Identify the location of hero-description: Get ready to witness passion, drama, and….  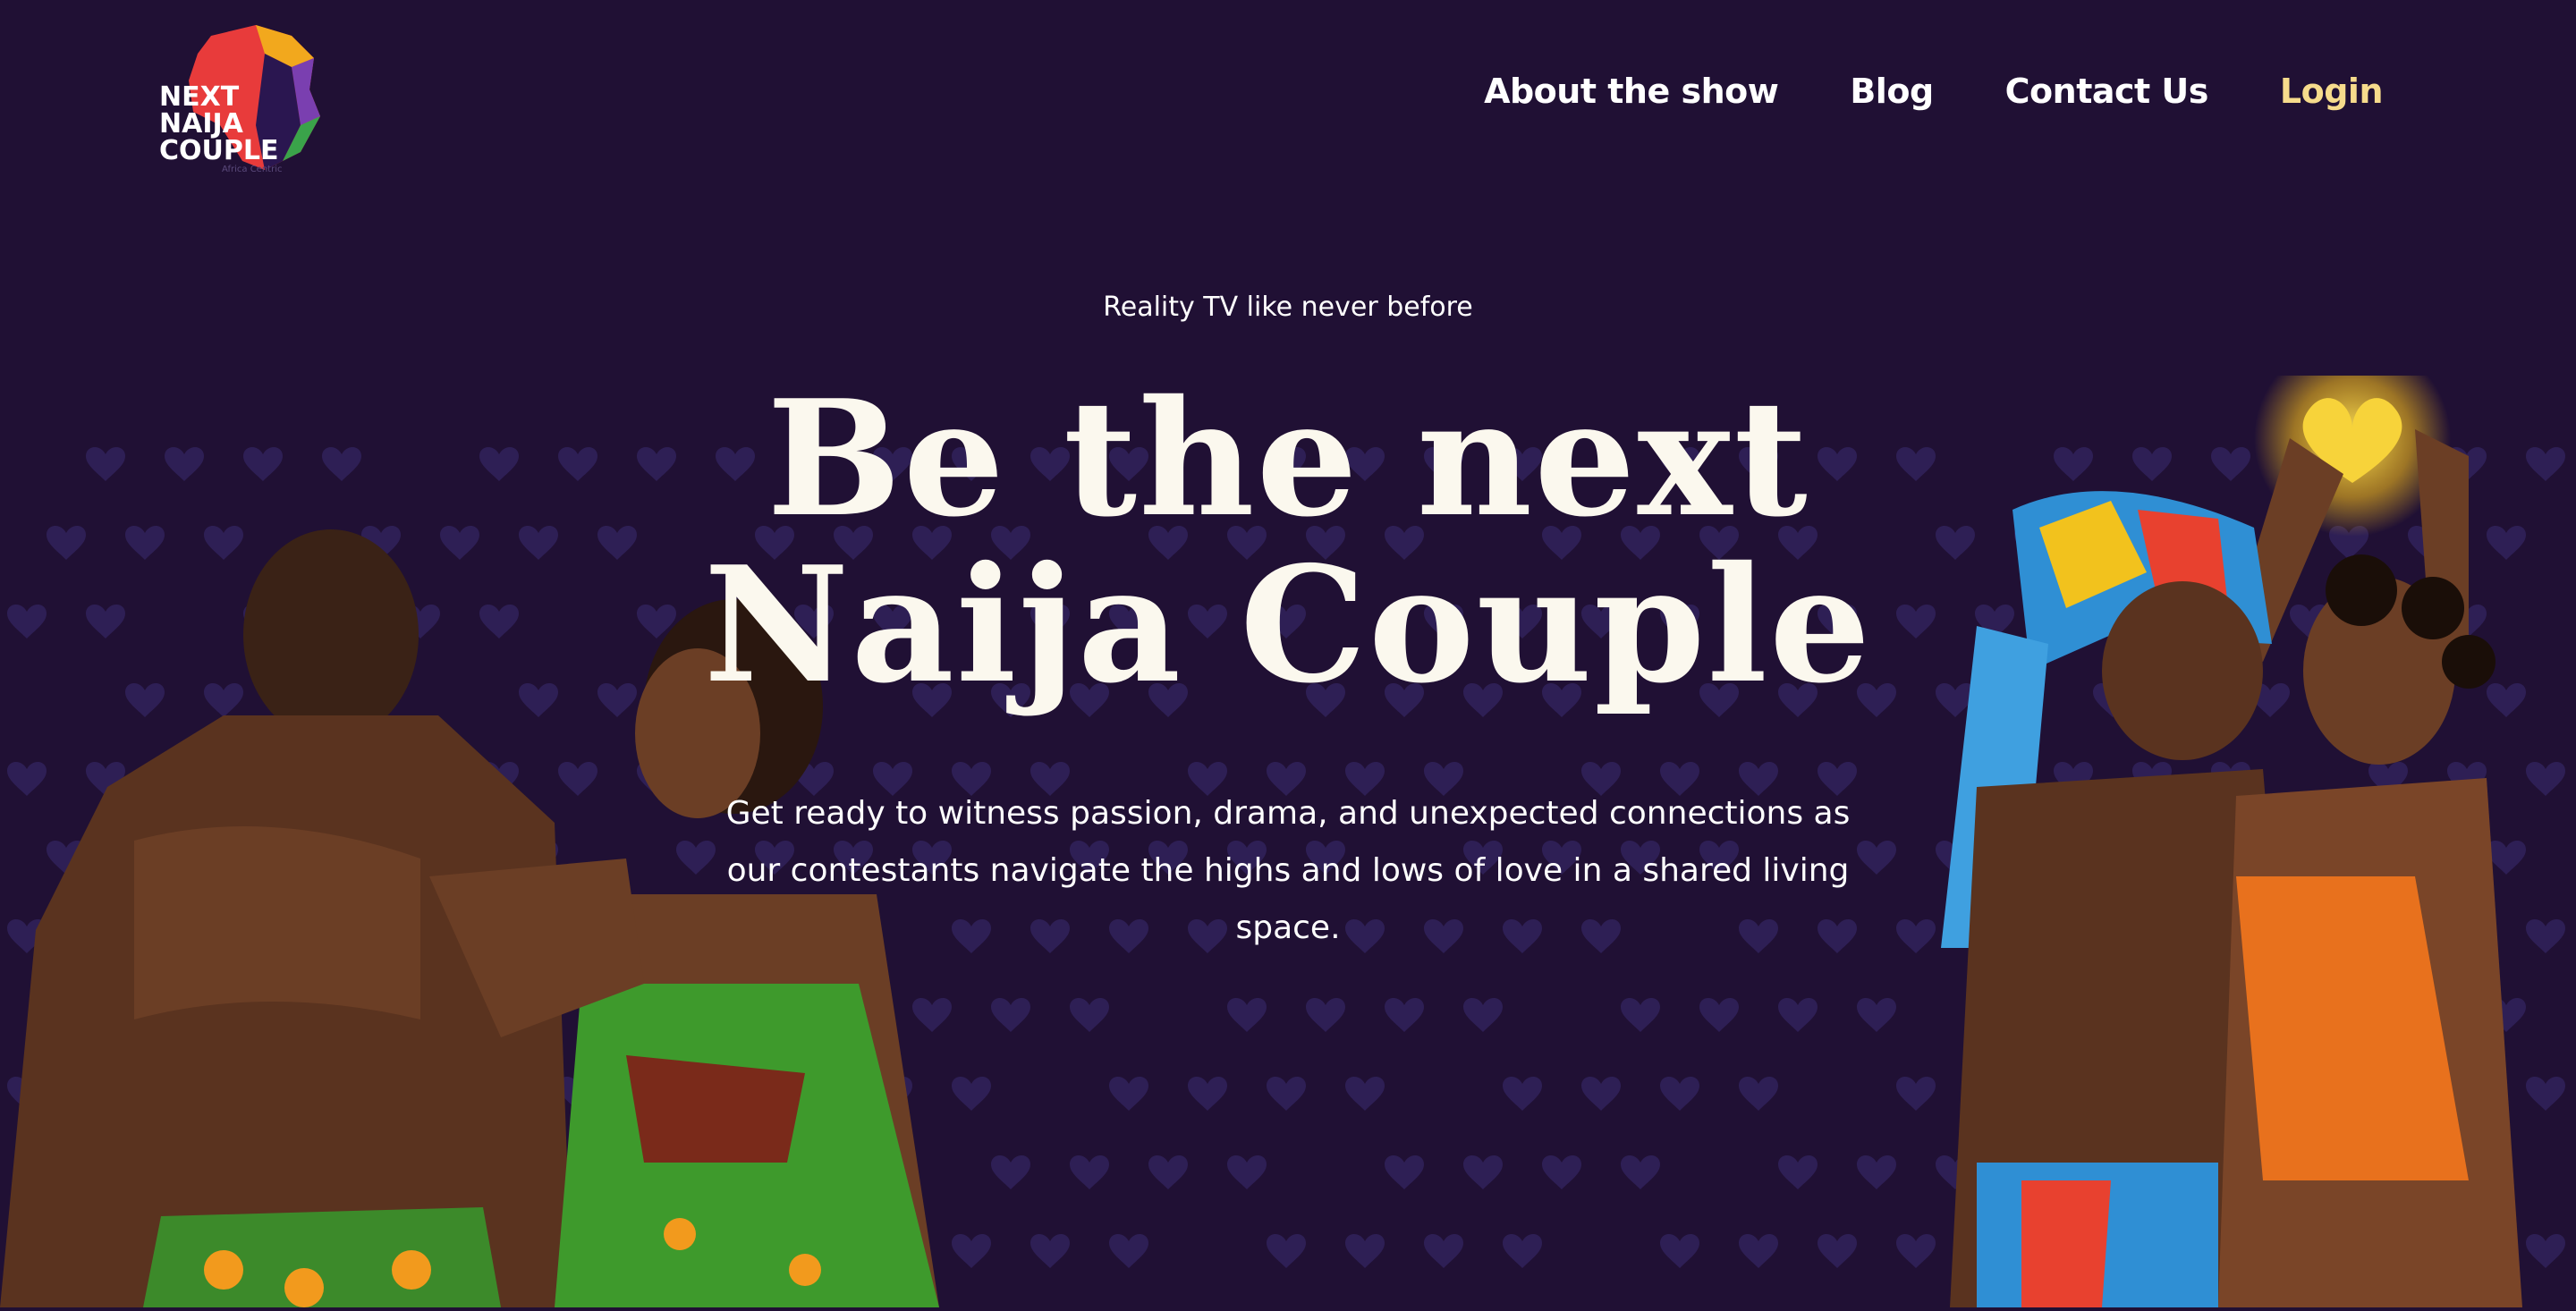
(1288, 870).